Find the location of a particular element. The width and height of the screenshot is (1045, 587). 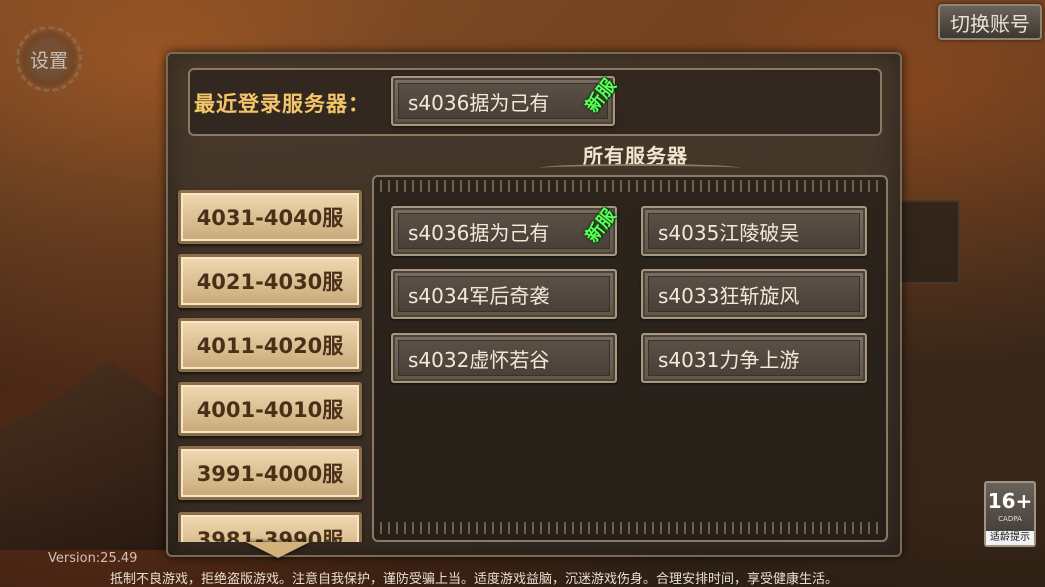

server-name: s4033狂斩旋风 is located at coordinates (754, 294).